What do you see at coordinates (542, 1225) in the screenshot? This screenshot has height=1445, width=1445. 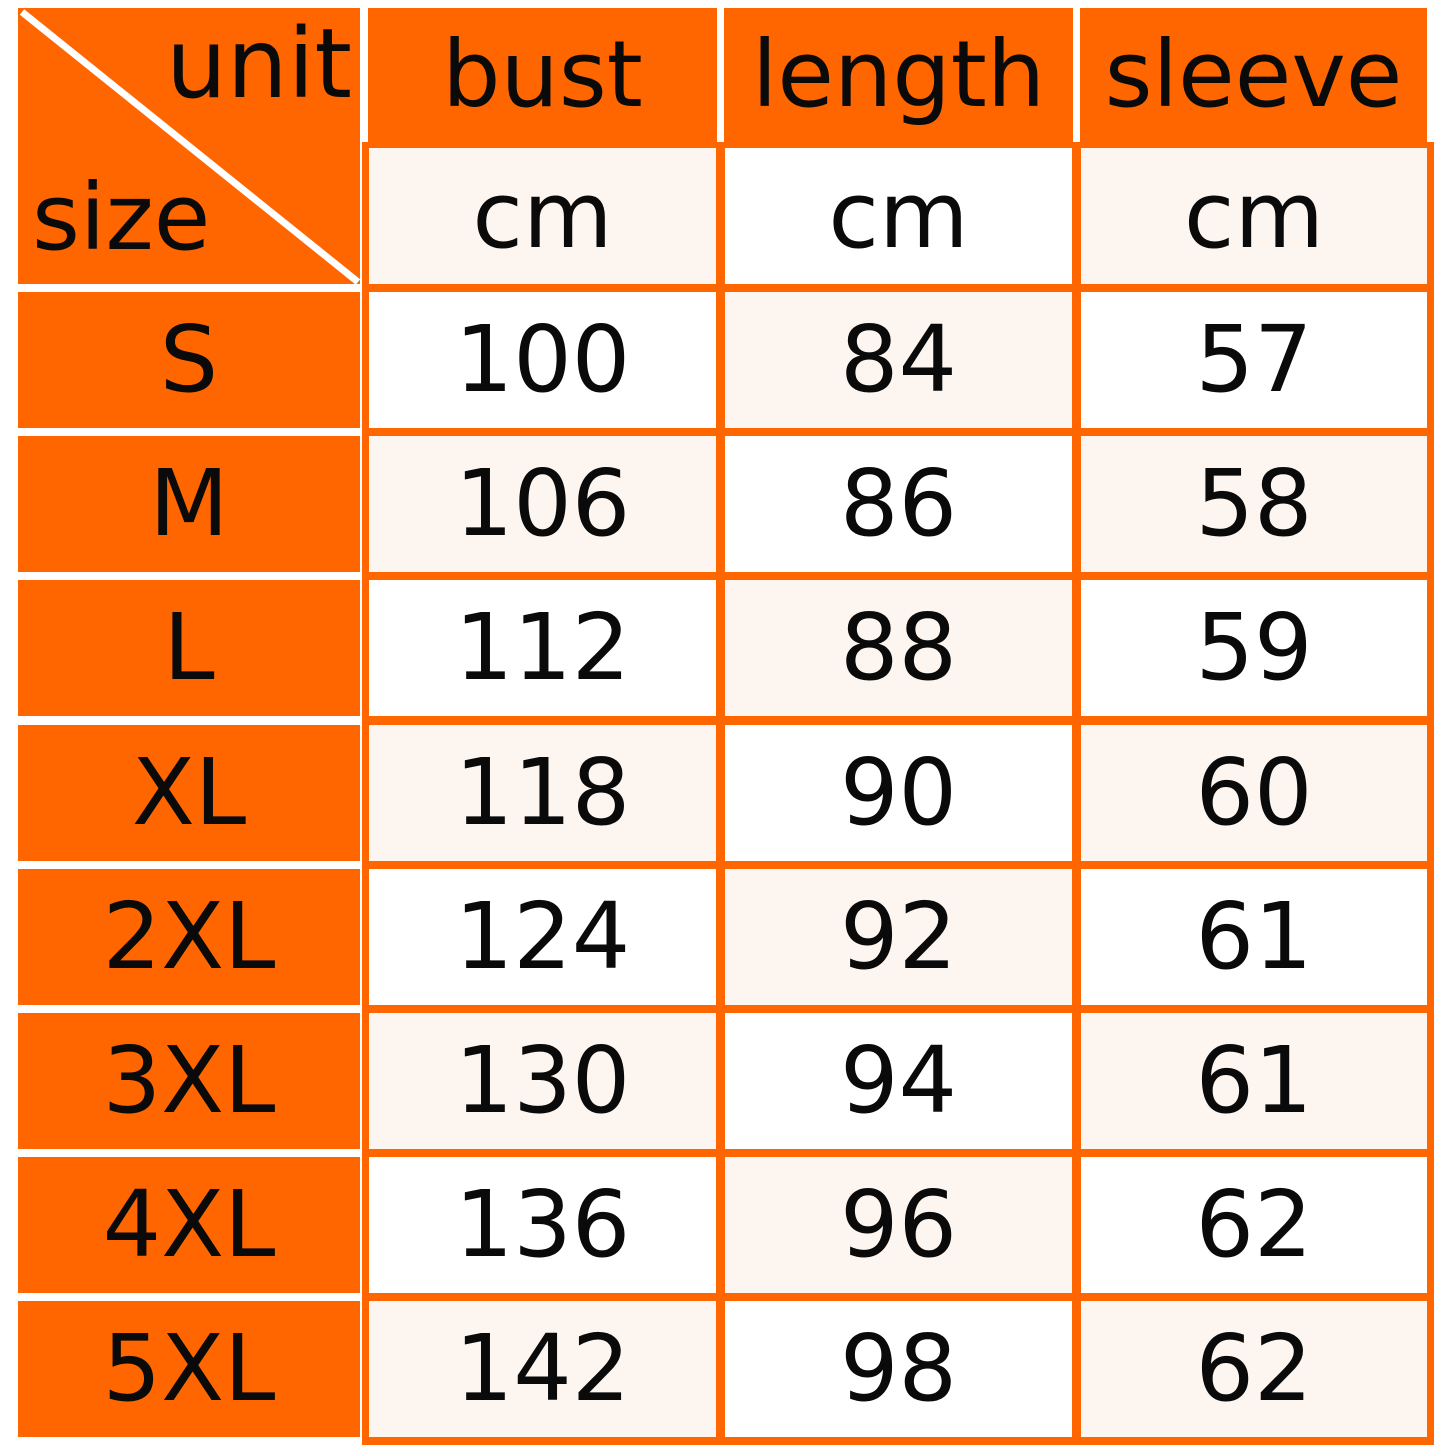 I see `measurement-cell-bust: 136` at bounding box center [542, 1225].